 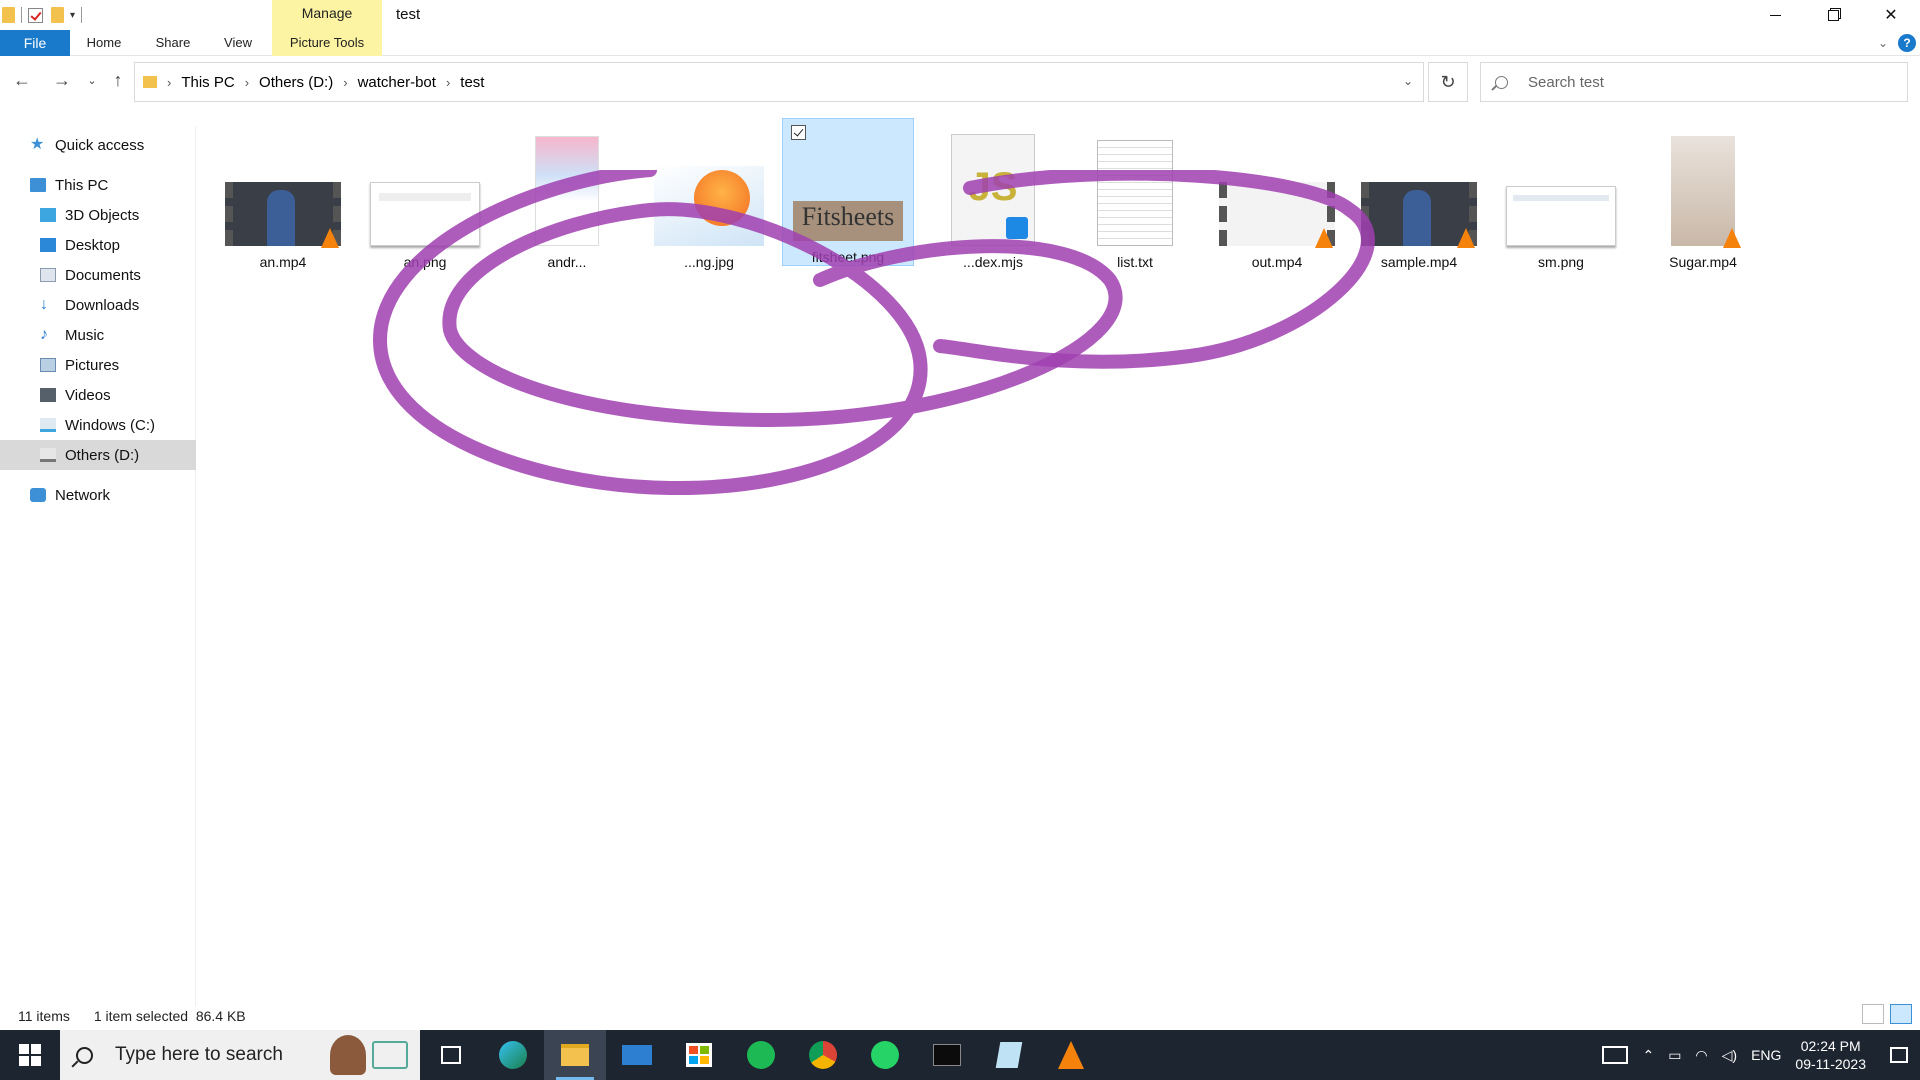 I want to click on tab-home: Home, so click(x=104, y=43).